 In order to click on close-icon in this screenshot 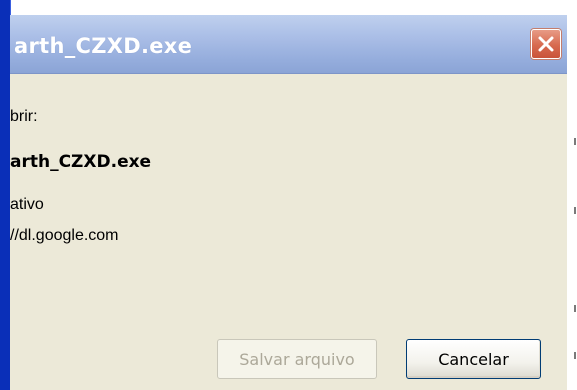, I will do `click(546, 44)`.